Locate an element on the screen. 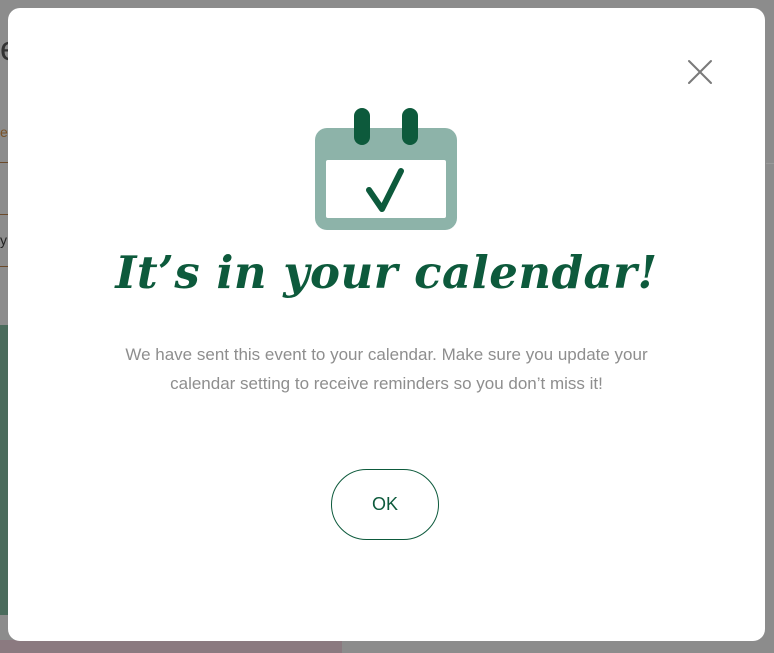 Image resolution: width=774 pixels, height=653 pixels. close-button is located at coordinates (700, 72).